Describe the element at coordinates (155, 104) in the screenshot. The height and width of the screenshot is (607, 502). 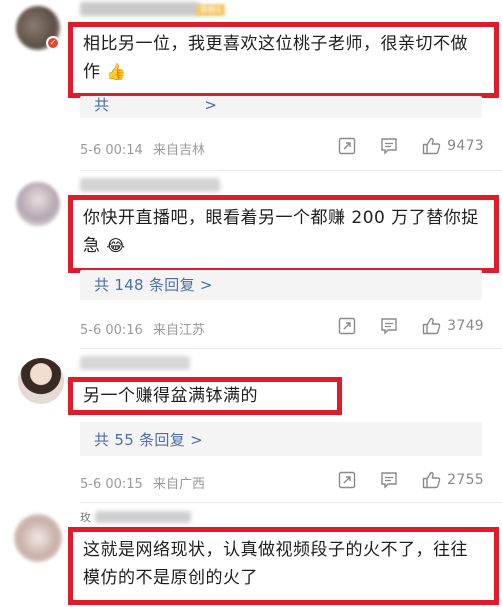
I see `reply-count-link: 共 >` at that location.